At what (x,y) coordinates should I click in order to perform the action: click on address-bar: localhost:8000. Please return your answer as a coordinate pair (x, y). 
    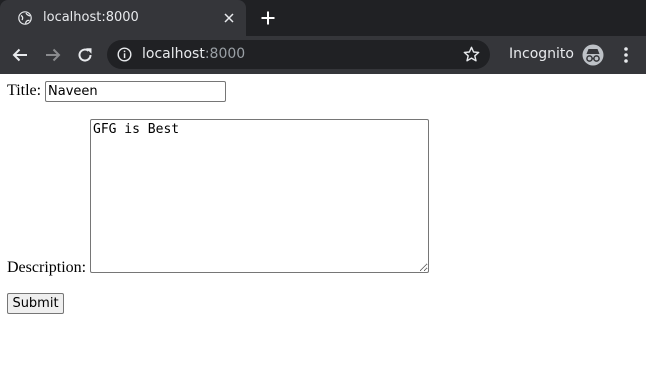
    Looking at the image, I should click on (298, 54).